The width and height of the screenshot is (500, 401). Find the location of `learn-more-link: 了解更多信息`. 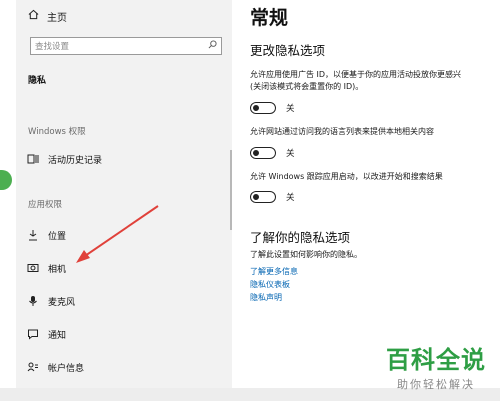

learn-more-link: 了解更多信息 is located at coordinates (274, 271).